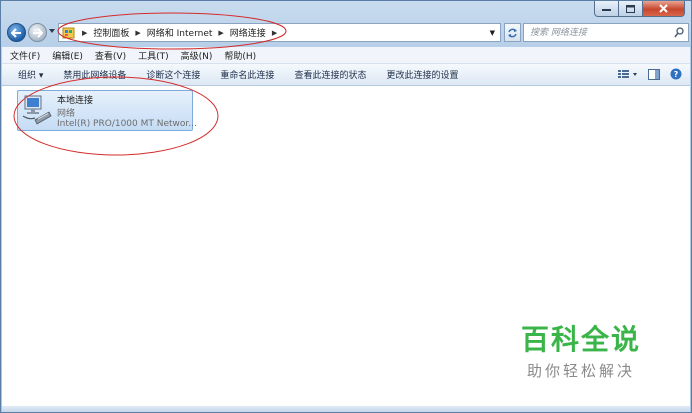 The image size is (692, 413). What do you see at coordinates (67, 55) in the screenshot?
I see `menu-edit: 编辑(E)` at bounding box center [67, 55].